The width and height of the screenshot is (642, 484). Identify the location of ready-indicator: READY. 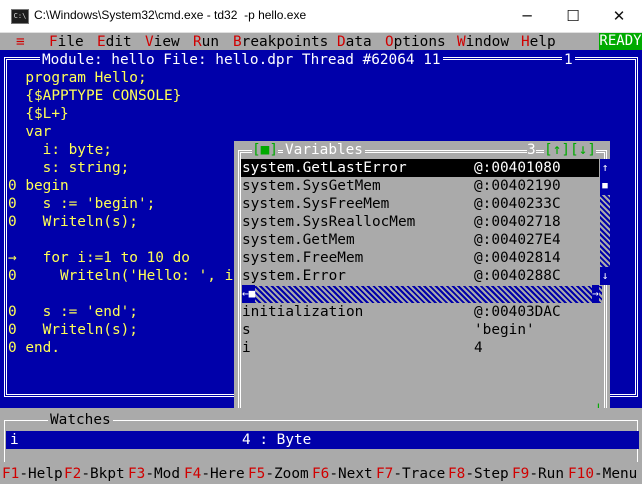
(620, 41).